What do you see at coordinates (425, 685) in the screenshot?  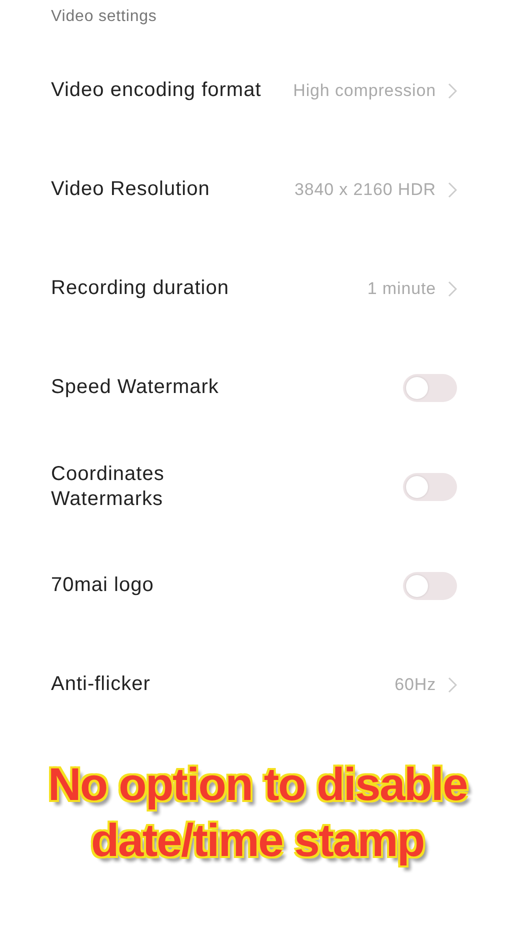 I see `setting-value-button: 60Hz` at bounding box center [425, 685].